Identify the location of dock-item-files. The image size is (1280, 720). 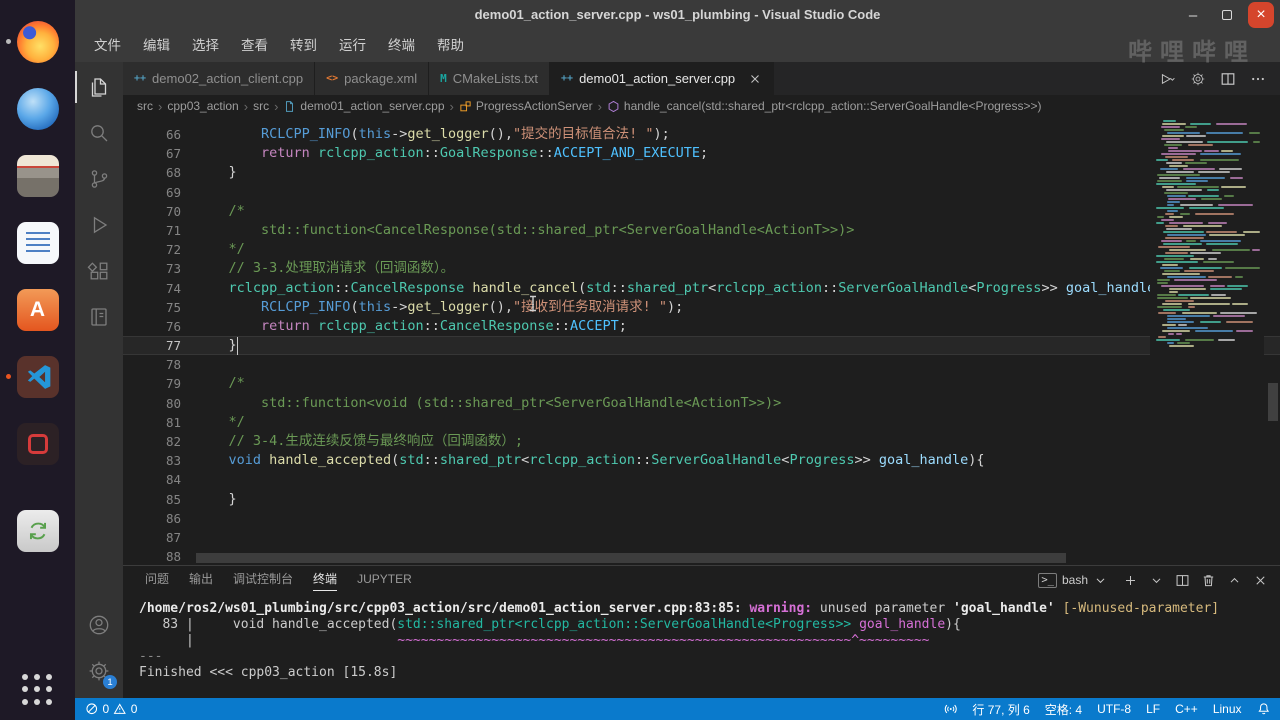
(38, 176).